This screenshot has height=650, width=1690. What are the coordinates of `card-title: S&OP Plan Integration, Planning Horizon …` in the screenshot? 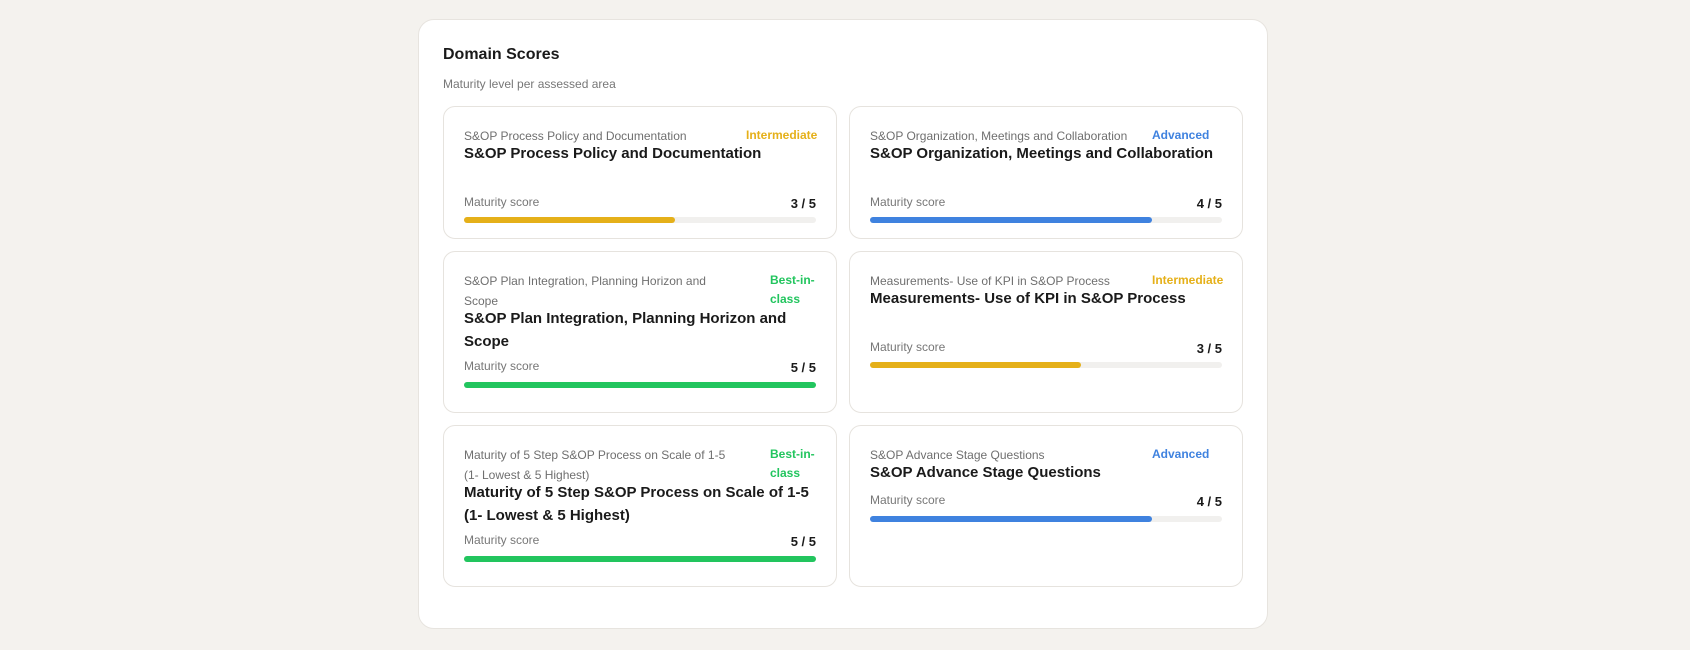 It's located at (625, 330).